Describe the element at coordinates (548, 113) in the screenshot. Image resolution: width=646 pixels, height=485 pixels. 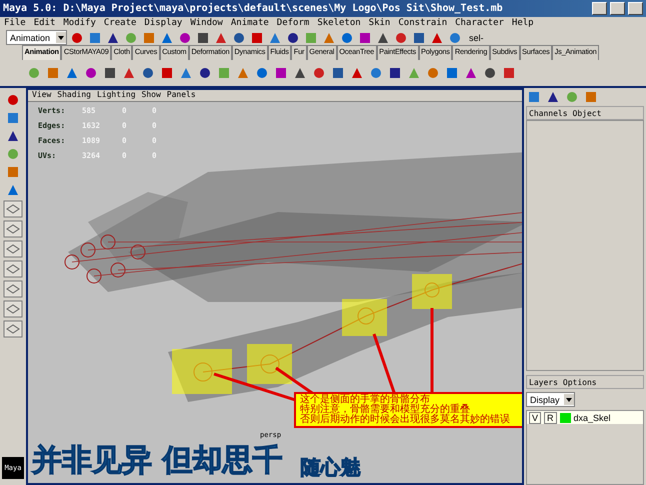
I see `channel-menu-item: Channels` at that location.